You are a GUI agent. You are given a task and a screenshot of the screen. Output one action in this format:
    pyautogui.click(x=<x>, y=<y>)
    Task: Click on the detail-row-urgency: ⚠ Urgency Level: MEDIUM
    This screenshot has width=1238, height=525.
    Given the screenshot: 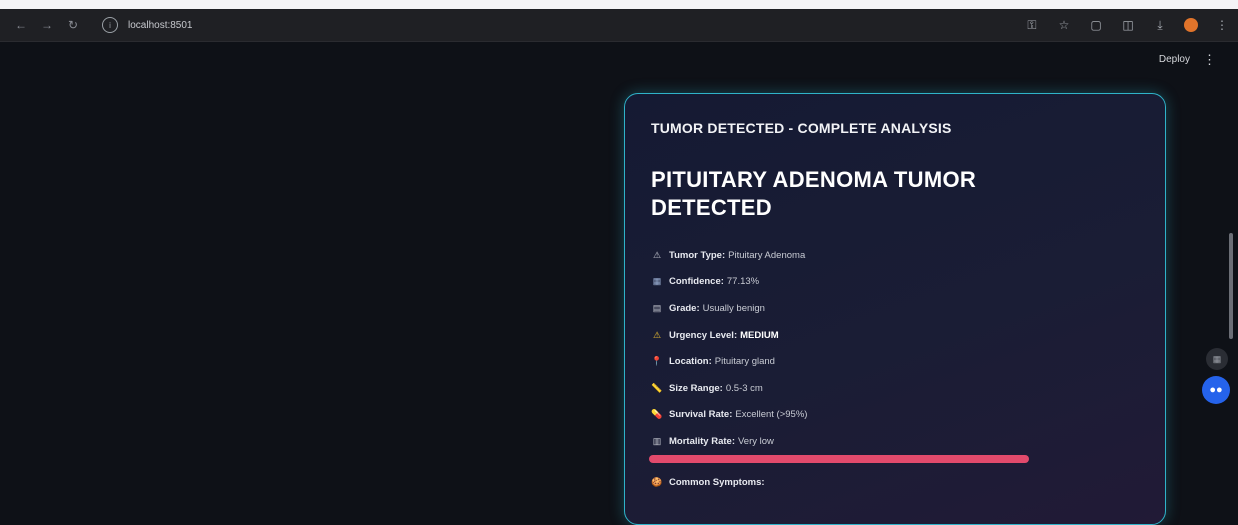 What is the action you would take?
    pyautogui.click(x=729, y=335)
    